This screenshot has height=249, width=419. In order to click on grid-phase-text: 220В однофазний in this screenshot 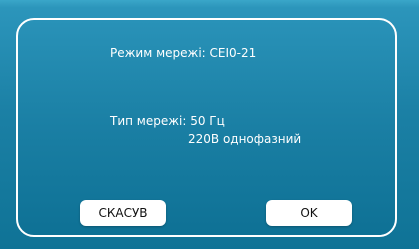, I will do `click(245, 139)`.